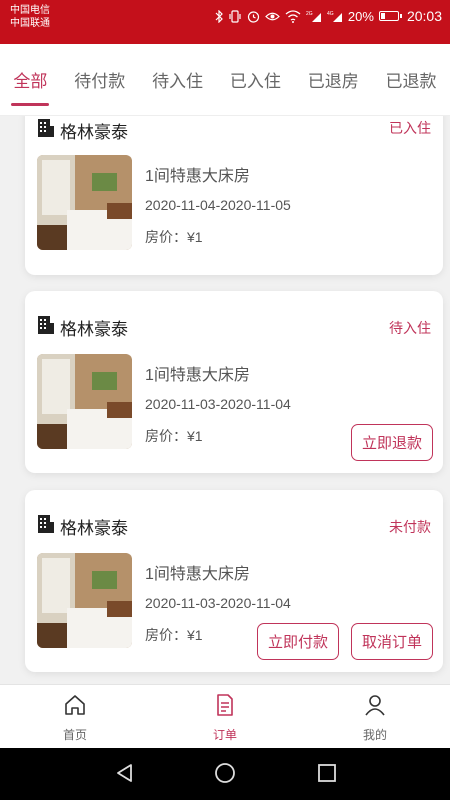 The width and height of the screenshot is (450, 800). I want to click on tab-checked-out: 已退房, so click(333, 79).